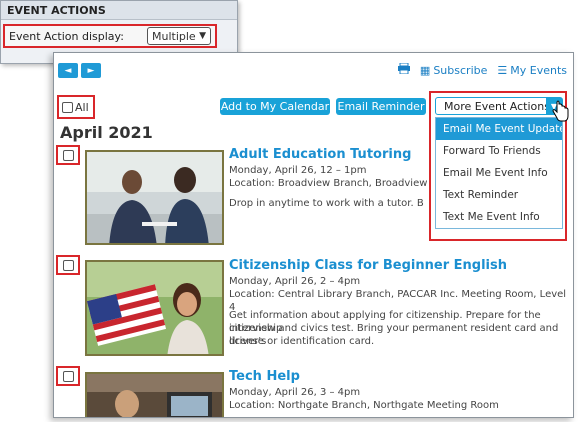  What do you see at coordinates (174, 36) in the screenshot?
I see `event-action-display-value: Multiple` at bounding box center [174, 36].